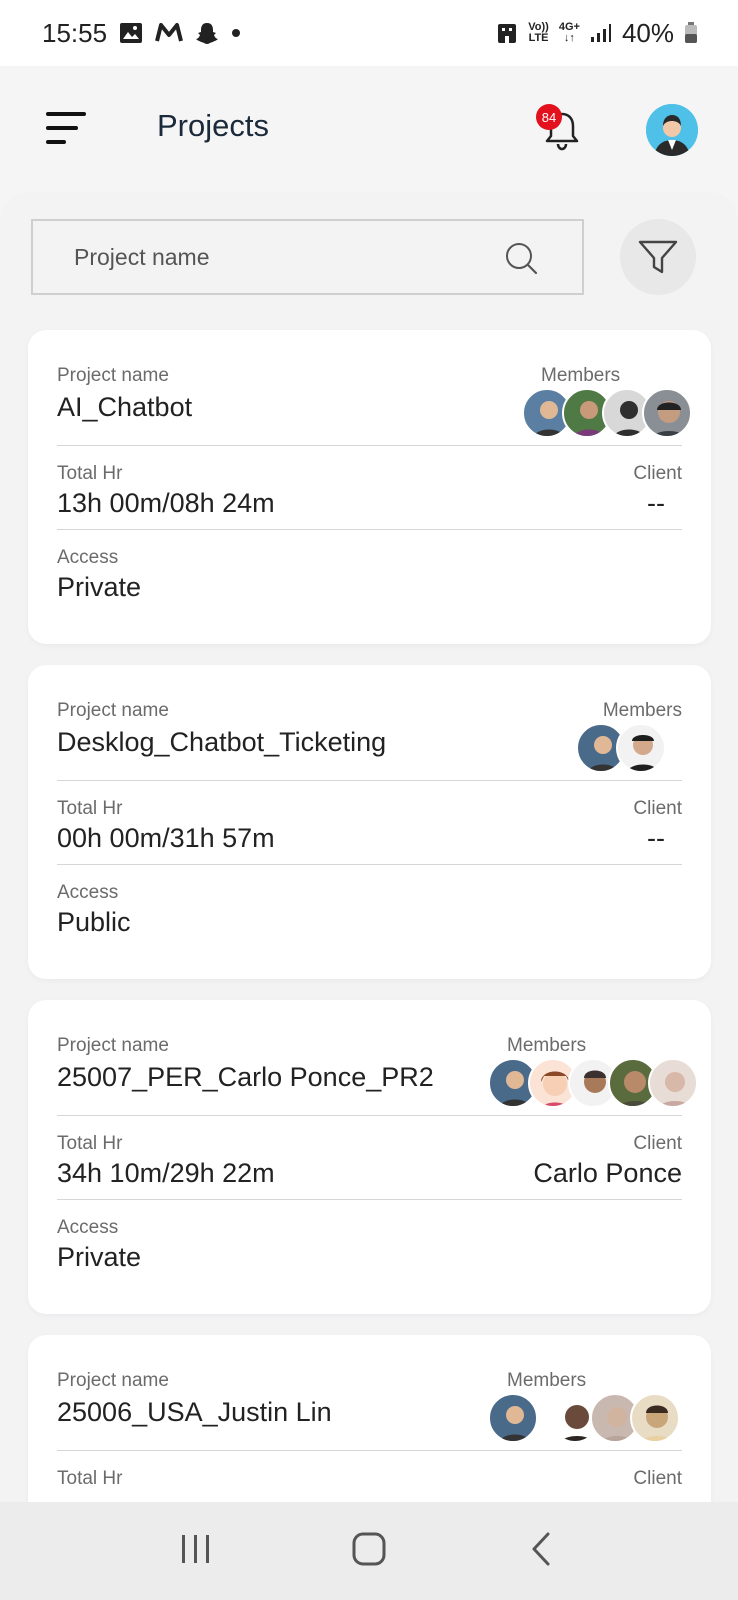  I want to click on app-header: Projects 84, so click(369, 128).